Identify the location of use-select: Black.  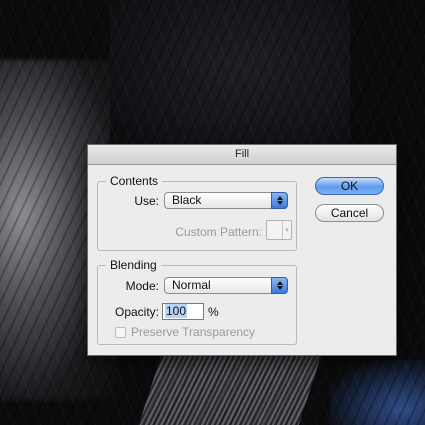
(226, 200).